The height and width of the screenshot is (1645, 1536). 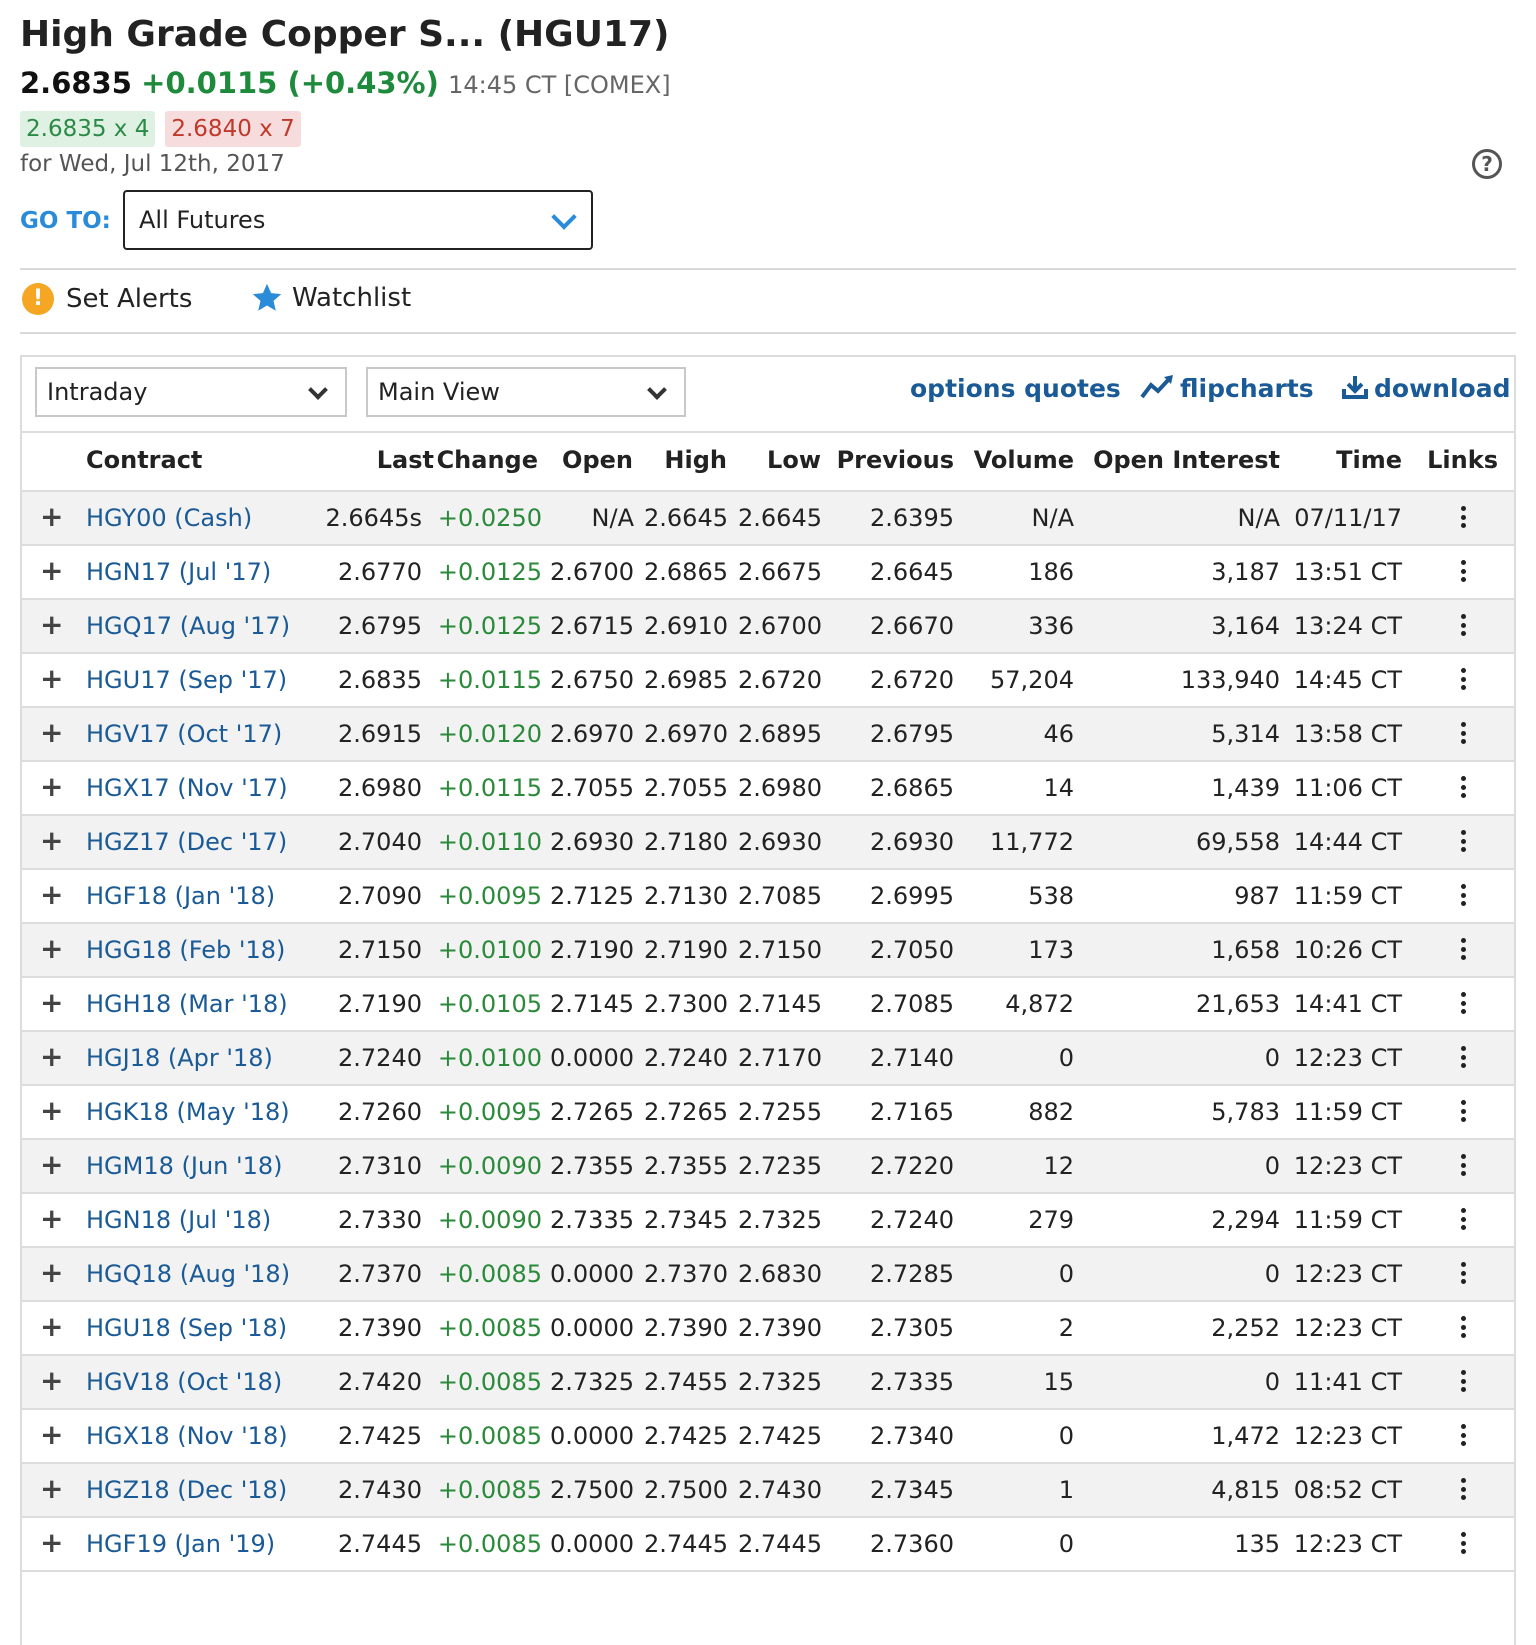 I want to click on col-time: Time, so click(x=1369, y=460).